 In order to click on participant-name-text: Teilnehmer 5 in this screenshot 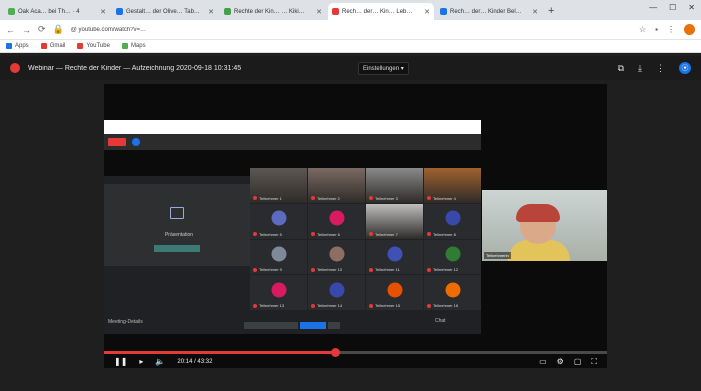, I will do `click(270, 234)`.